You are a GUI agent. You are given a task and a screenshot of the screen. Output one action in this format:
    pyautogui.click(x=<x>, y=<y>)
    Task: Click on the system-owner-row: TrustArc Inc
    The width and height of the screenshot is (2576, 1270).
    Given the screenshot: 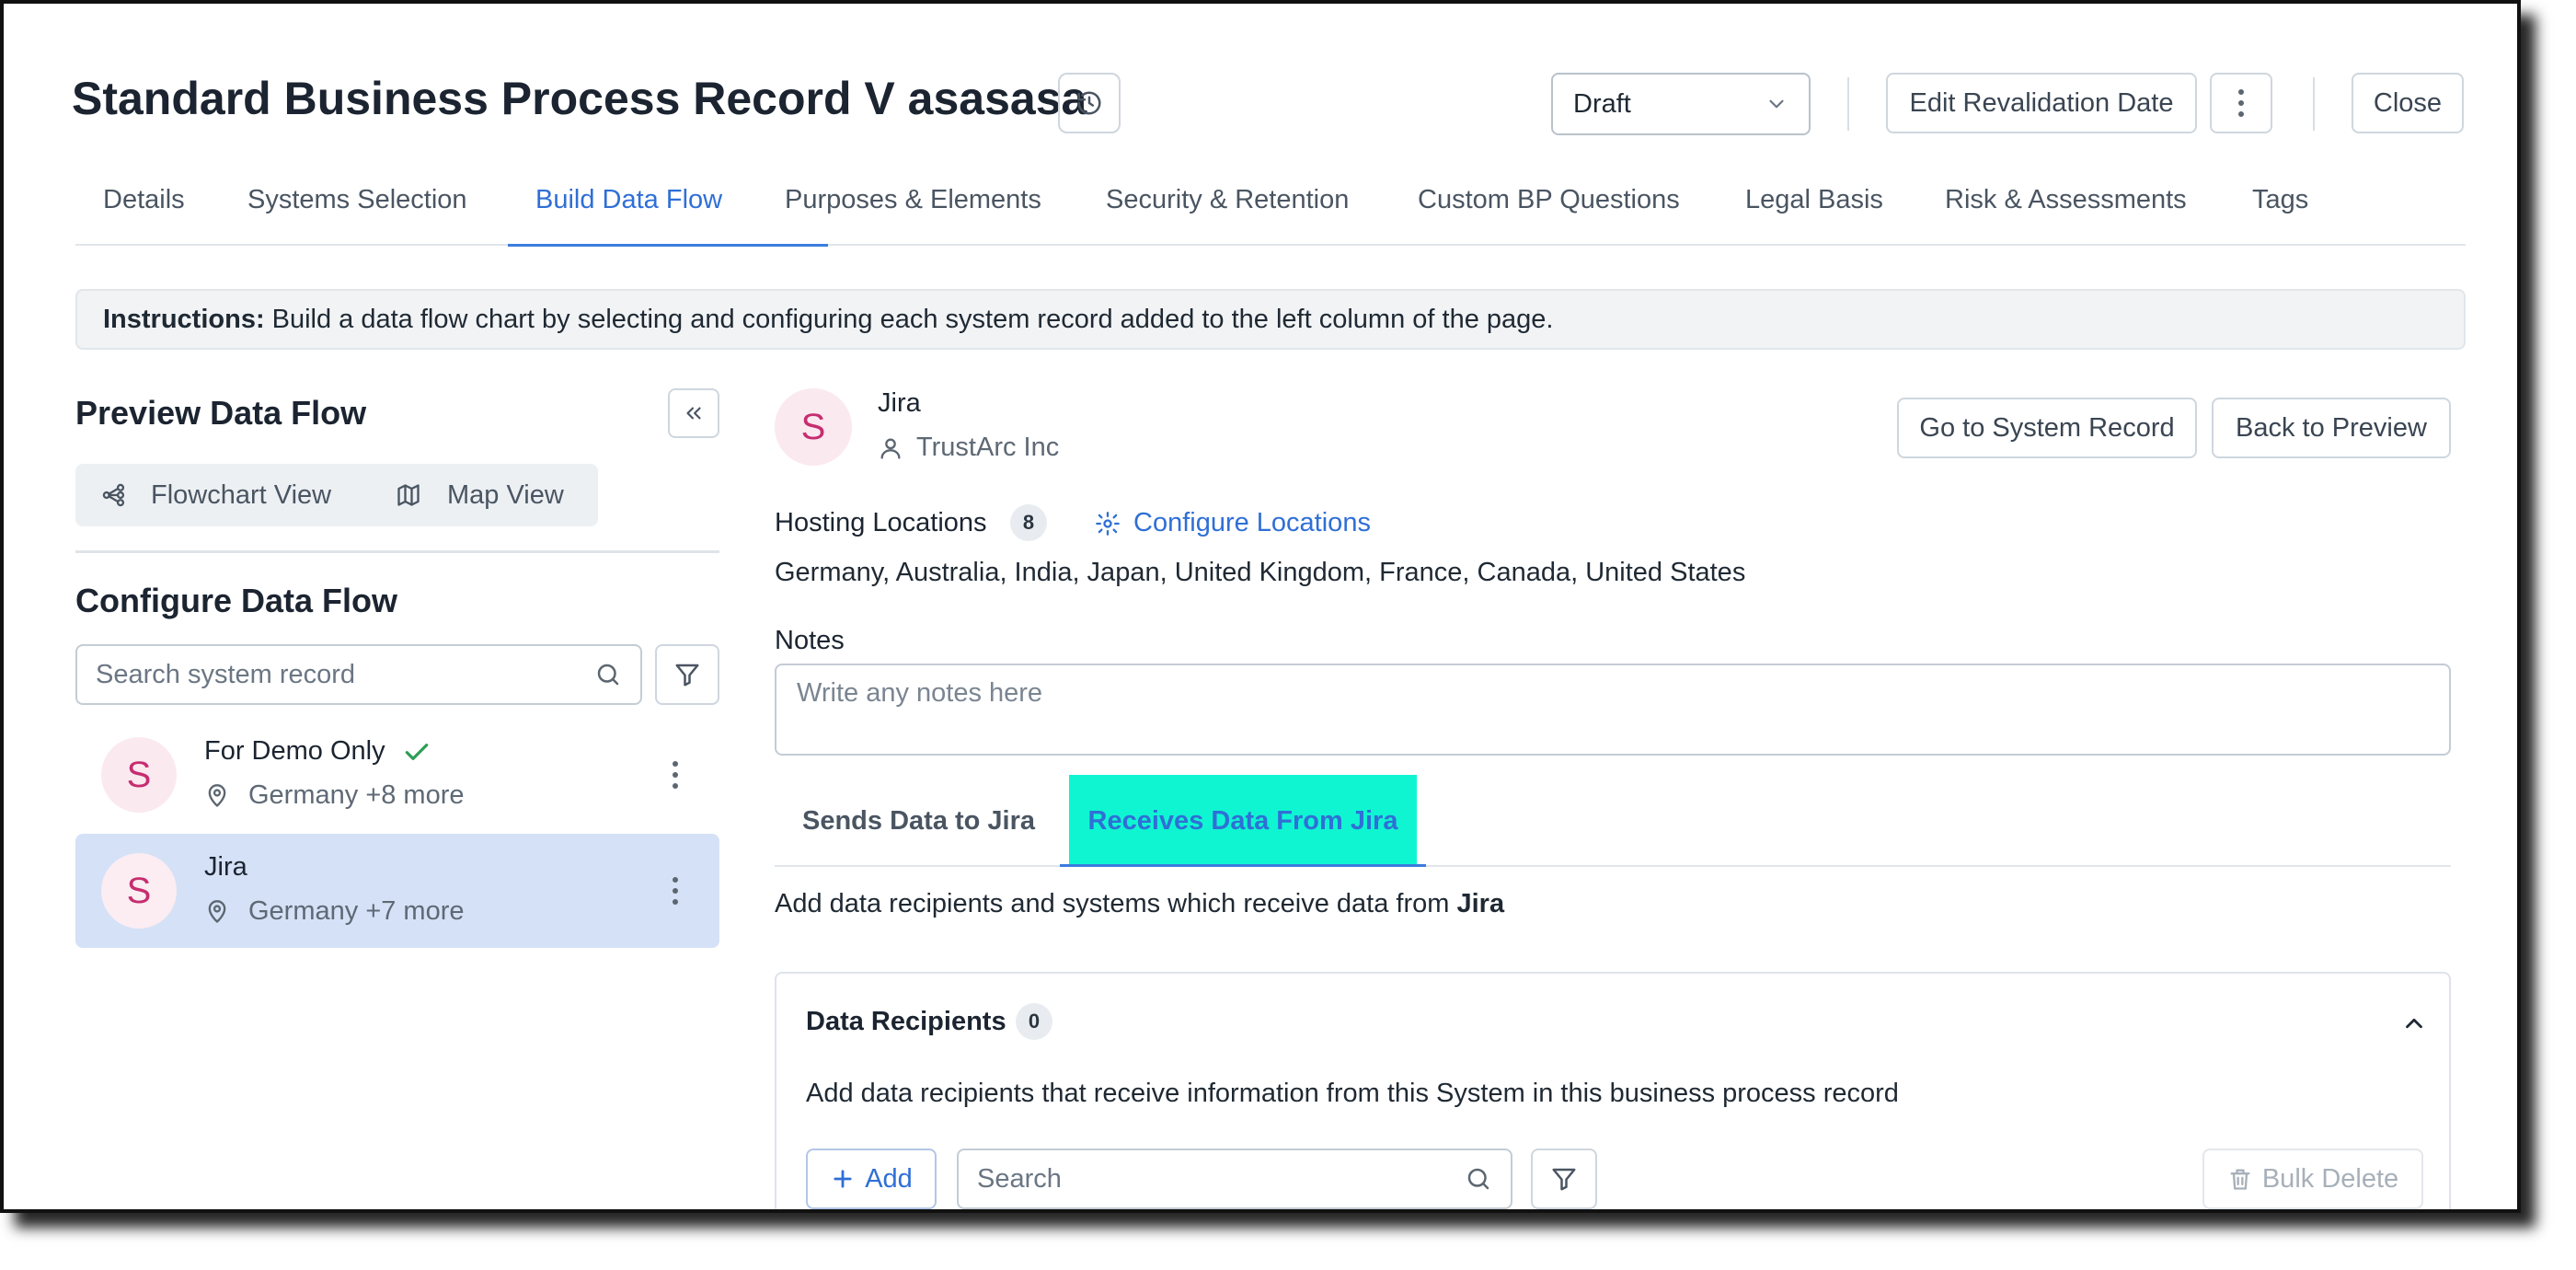 What is the action you would take?
    pyautogui.click(x=968, y=448)
    